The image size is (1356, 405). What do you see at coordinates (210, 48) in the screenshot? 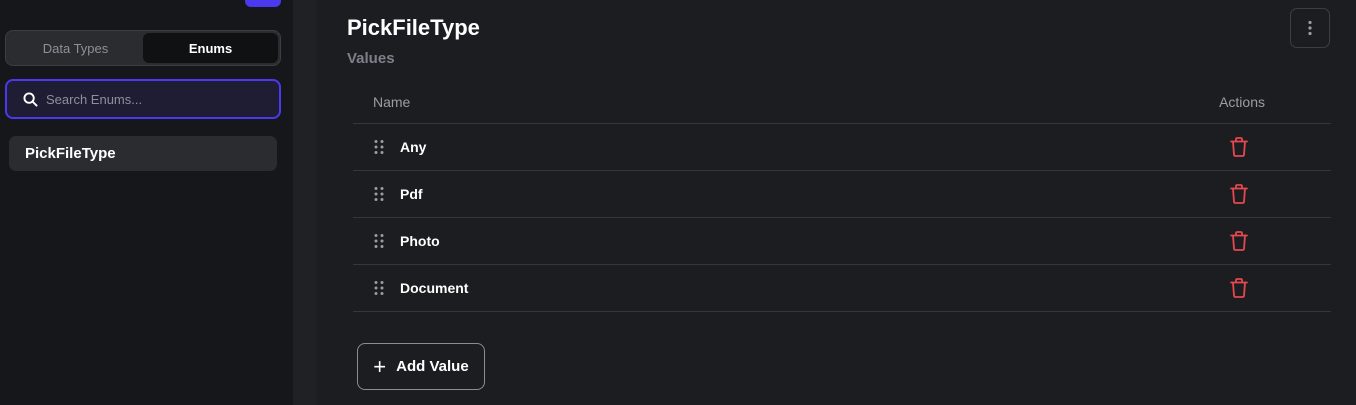
I see `tab-enums: Enums` at bounding box center [210, 48].